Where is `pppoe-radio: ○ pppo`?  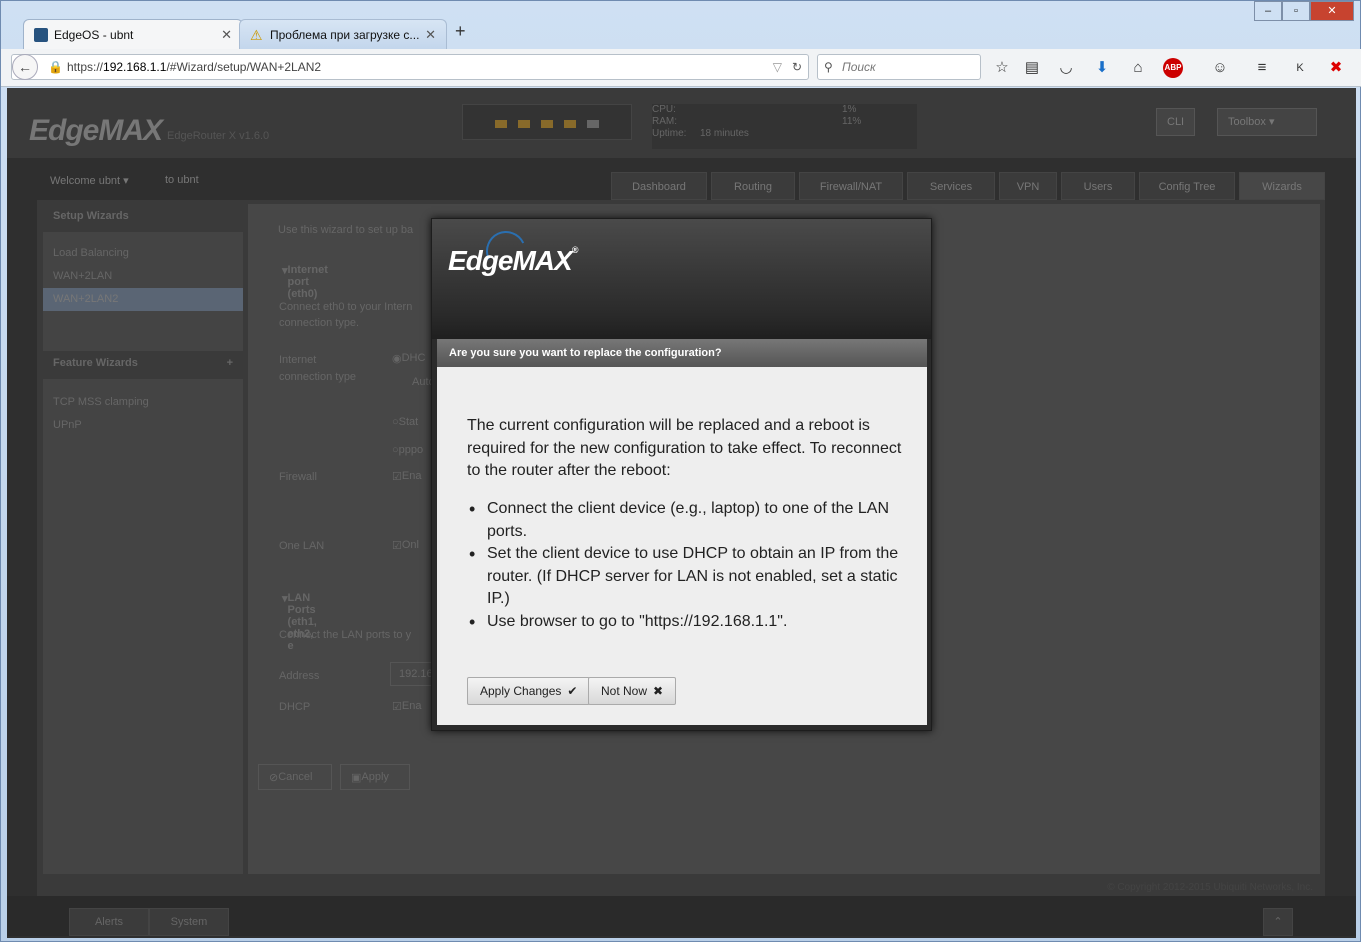 pppoe-radio: ○ pppo is located at coordinates (407, 450).